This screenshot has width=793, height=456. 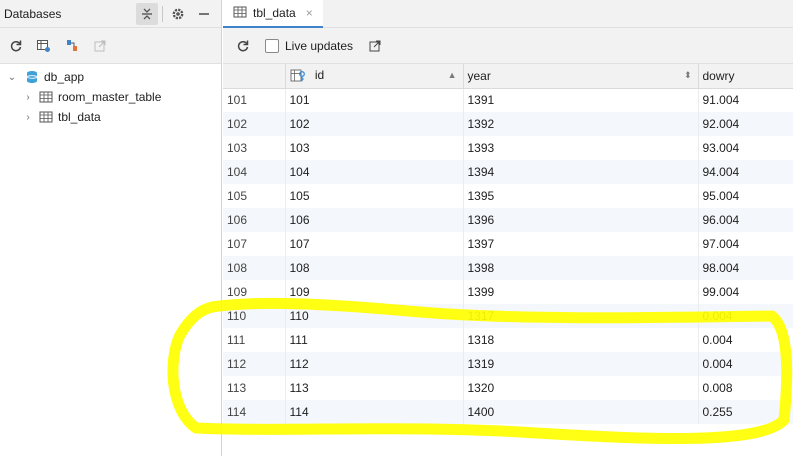 What do you see at coordinates (178, 14) in the screenshot?
I see `gear-icon` at bounding box center [178, 14].